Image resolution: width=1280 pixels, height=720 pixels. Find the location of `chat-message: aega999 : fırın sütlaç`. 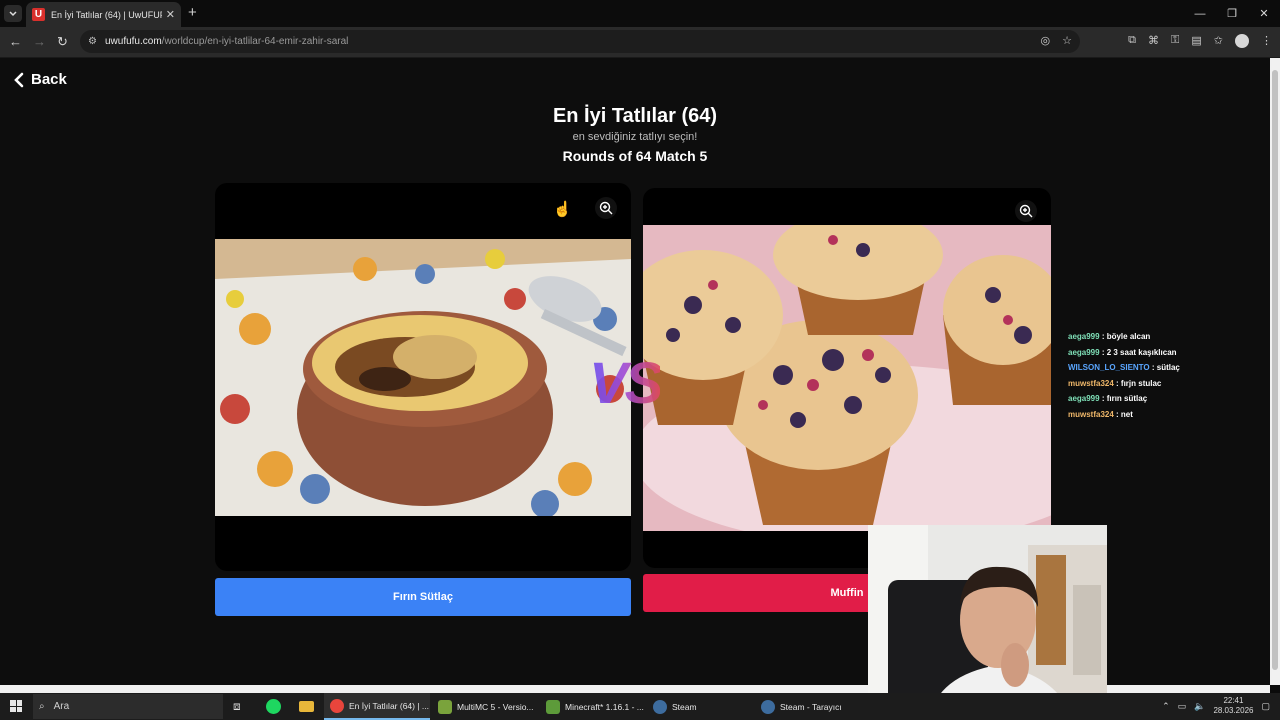

chat-message: aega999 : fırın sütlaç is located at coordinates (1108, 398).